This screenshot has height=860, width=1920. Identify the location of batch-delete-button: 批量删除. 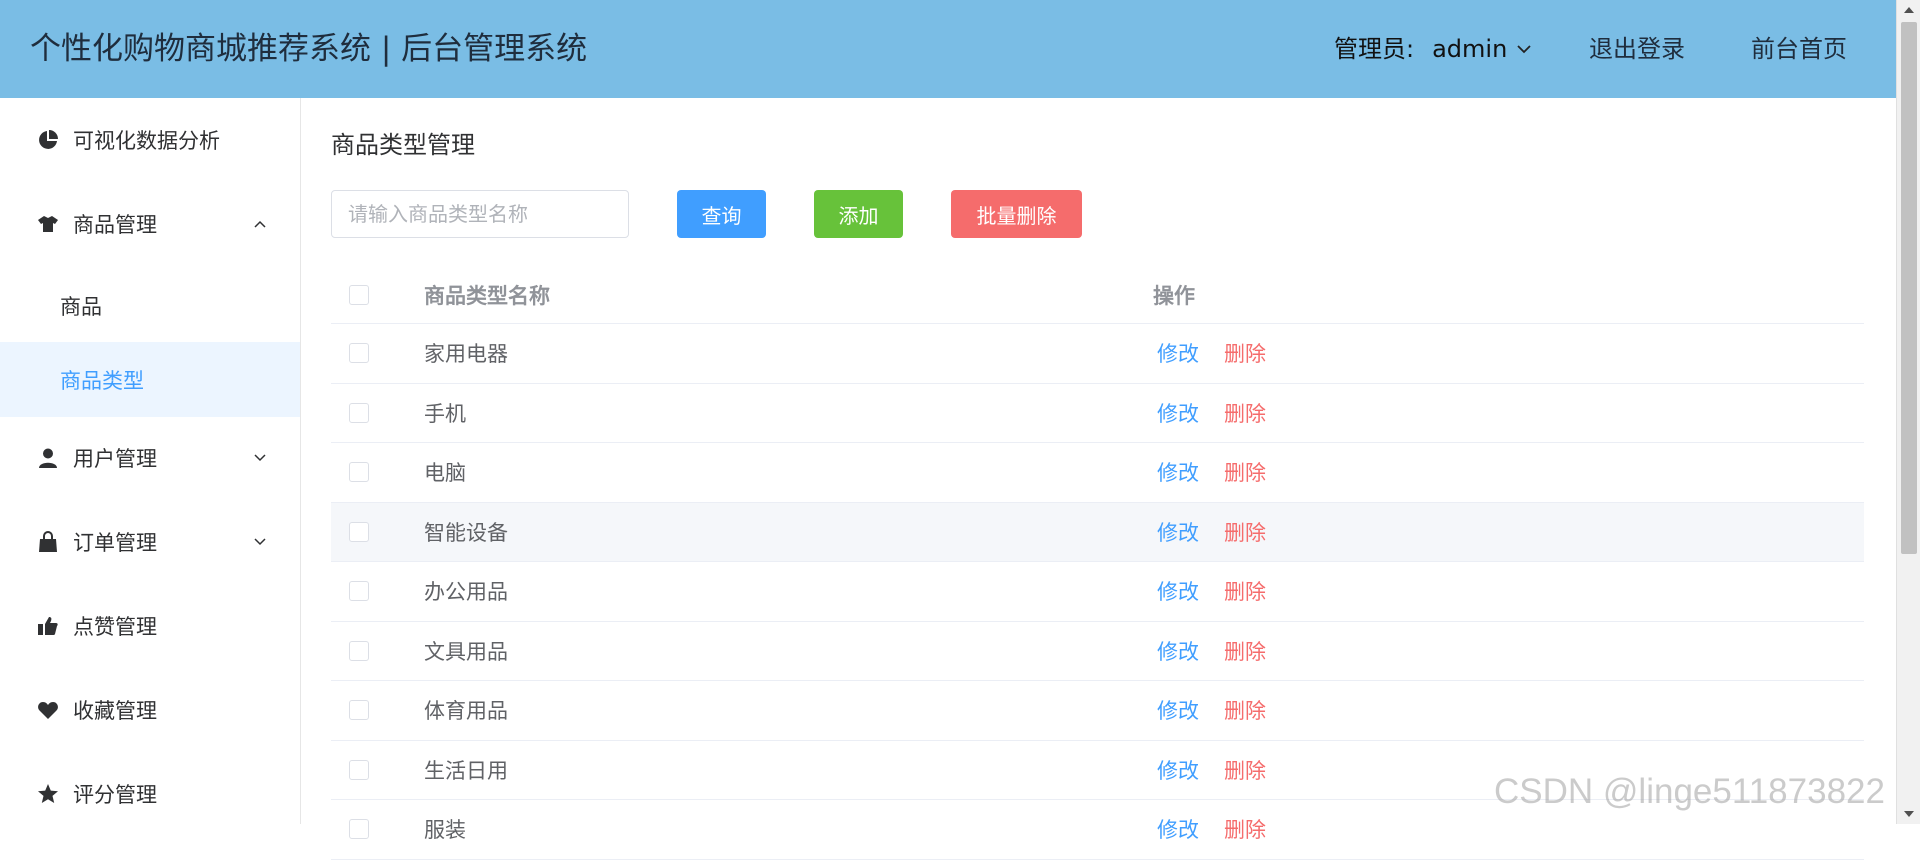
(1016, 214).